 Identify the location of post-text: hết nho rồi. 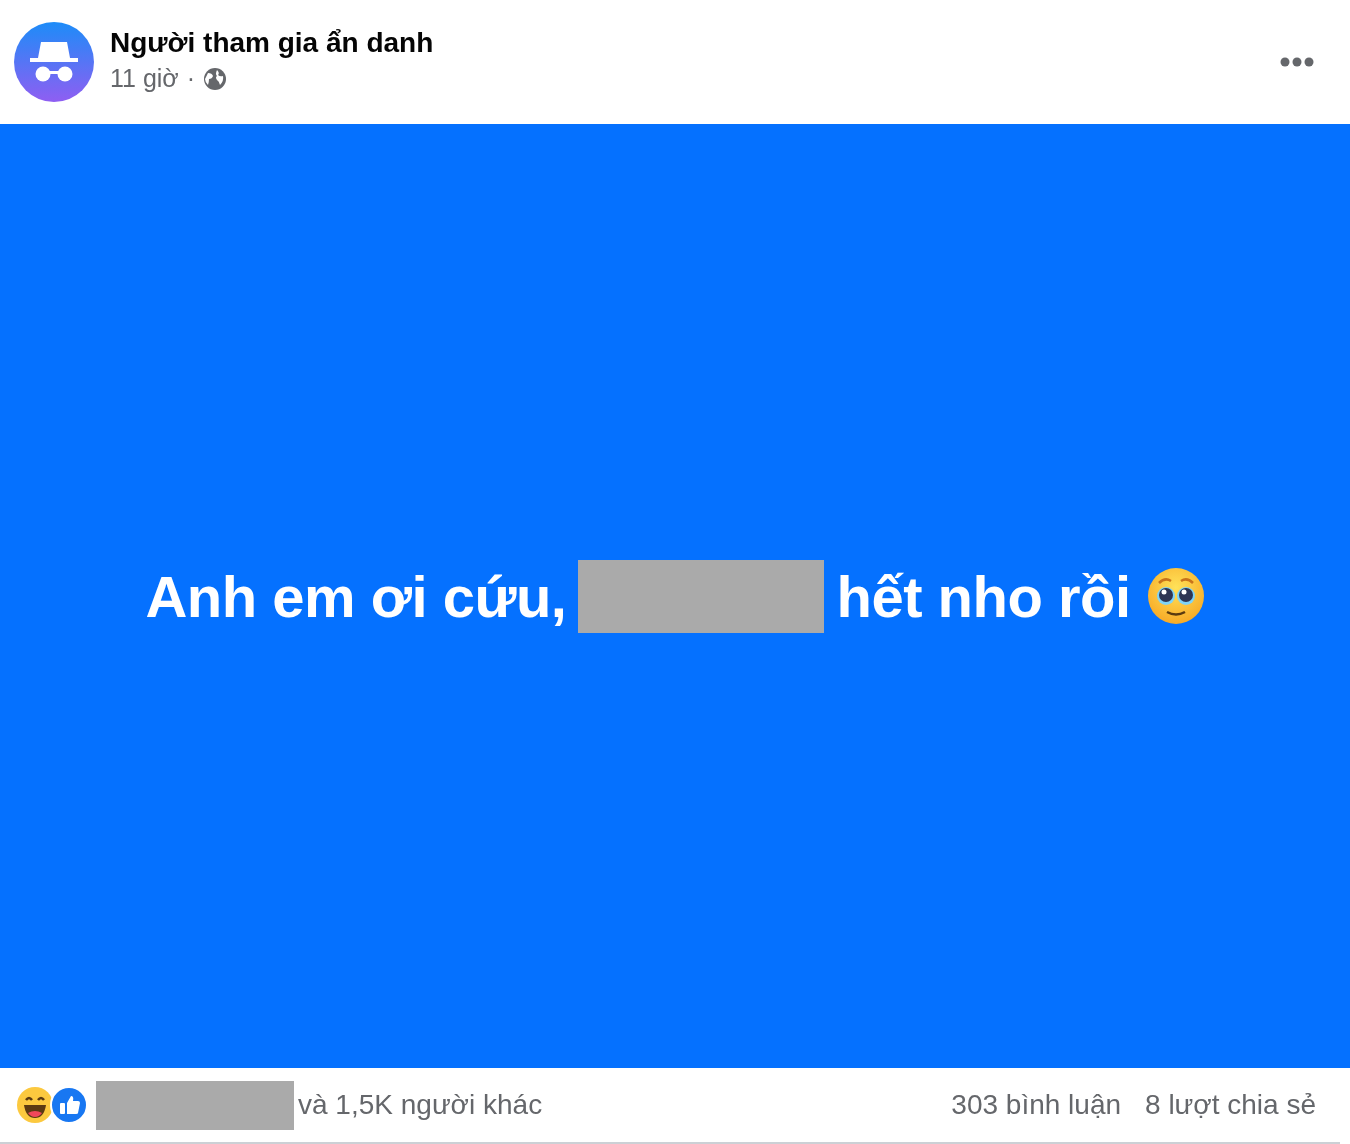
(983, 596).